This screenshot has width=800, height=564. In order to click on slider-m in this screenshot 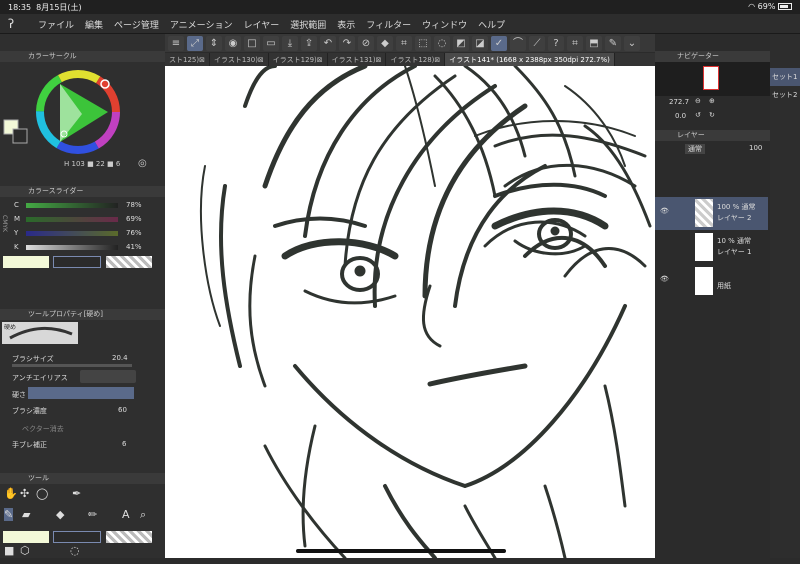, I will do `click(72, 219)`.